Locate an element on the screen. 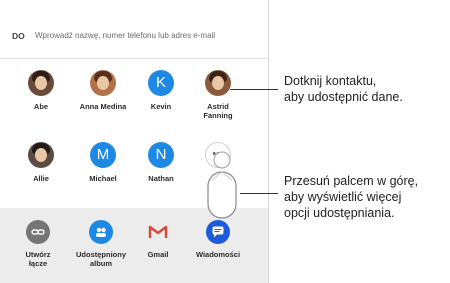  messages-button: Wiadomości is located at coordinates (218, 239).